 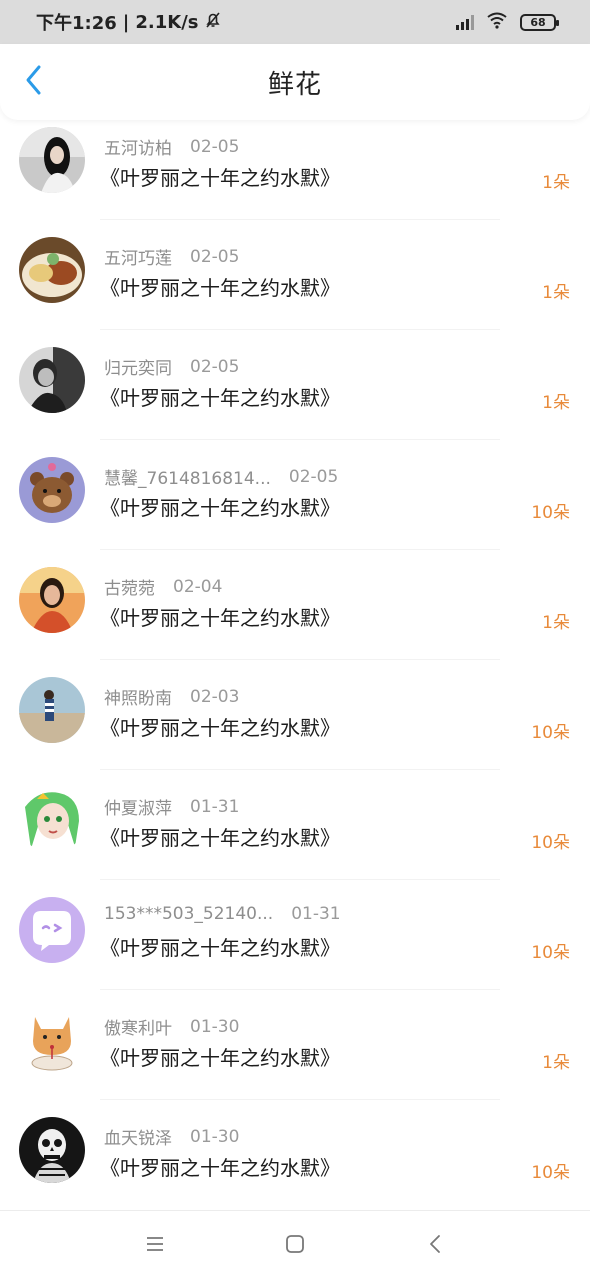 I want to click on item-meta: 慧馨_7614816814... 02-05, so click(x=221, y=477).